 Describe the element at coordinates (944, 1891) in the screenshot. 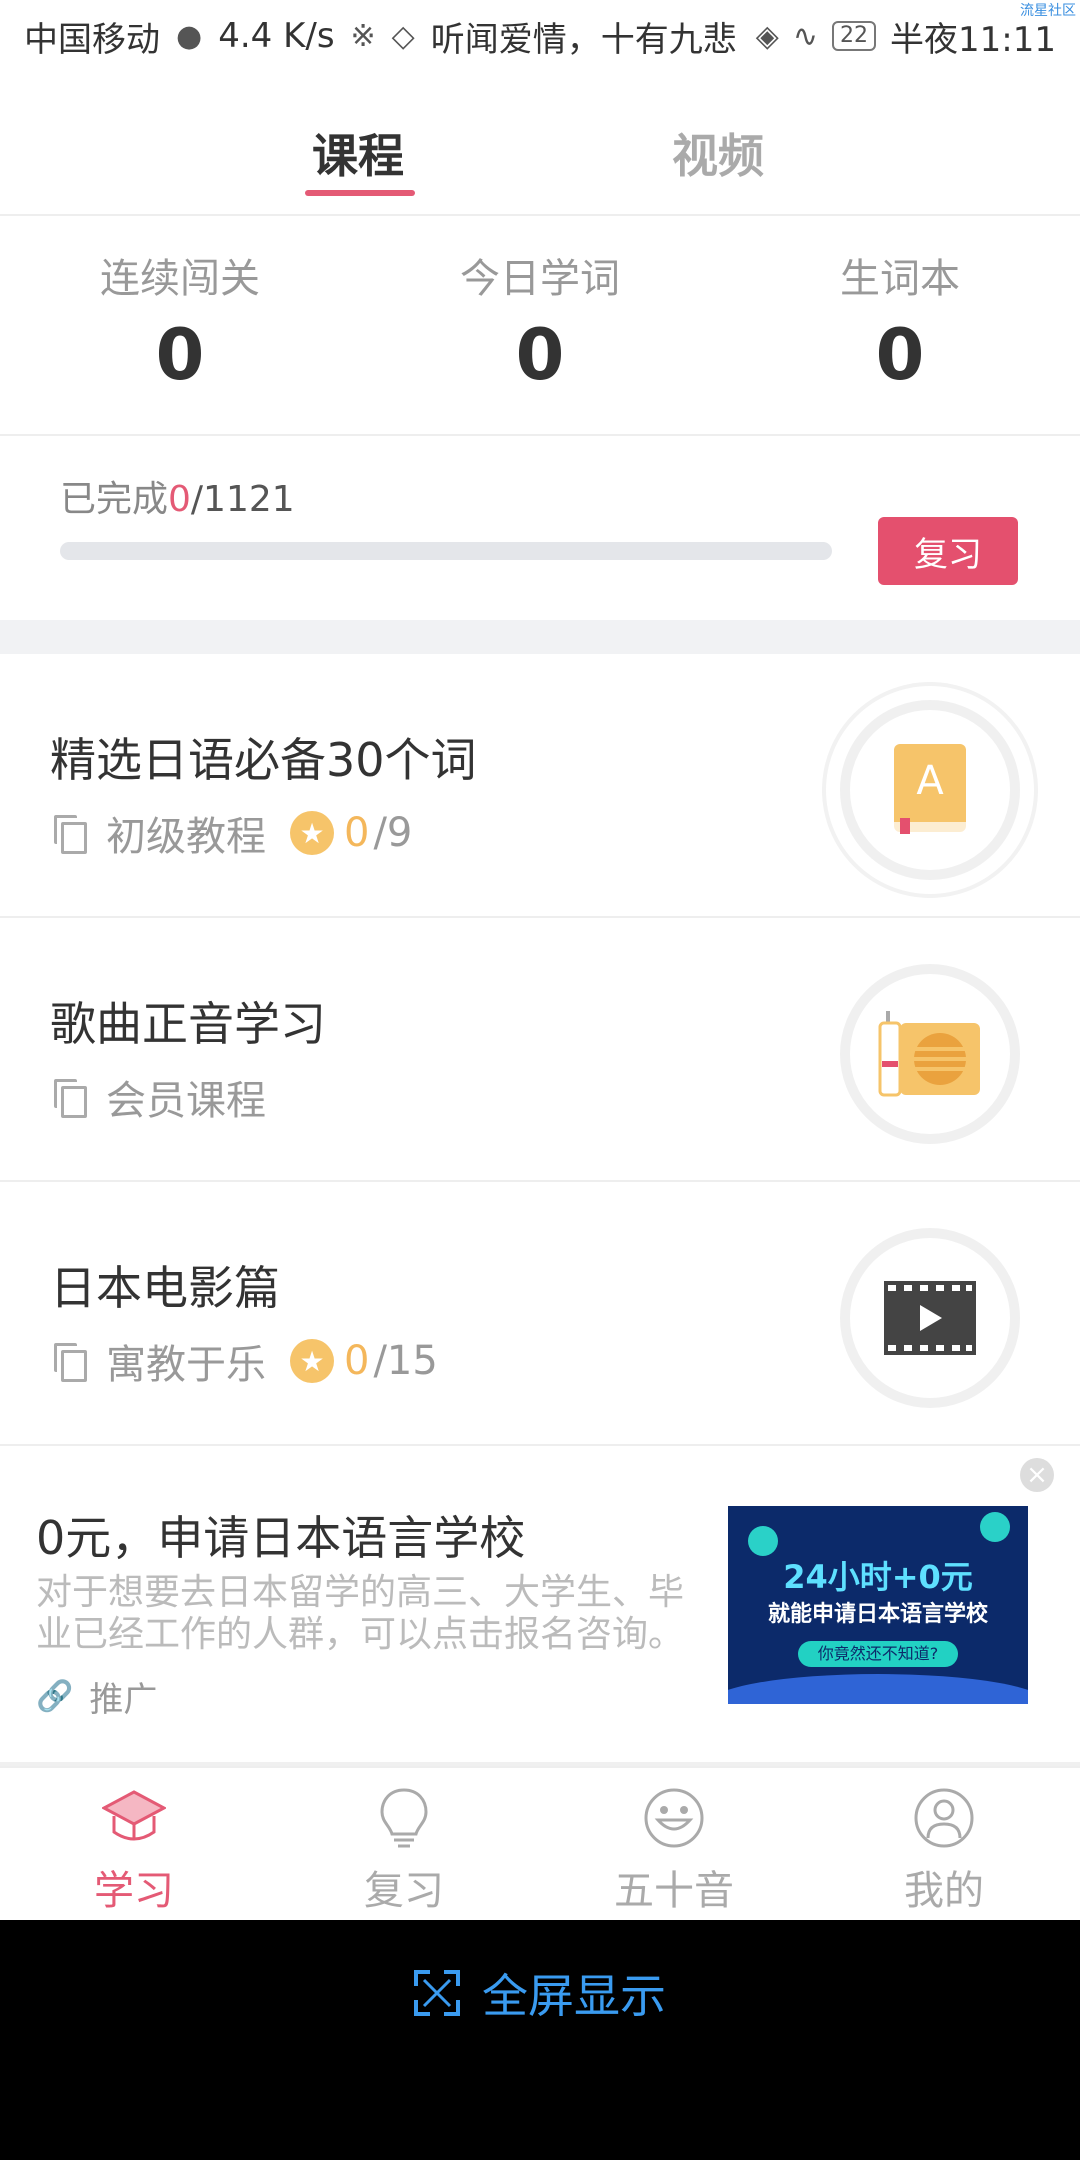

I see `nav-label: 我的` at that location.